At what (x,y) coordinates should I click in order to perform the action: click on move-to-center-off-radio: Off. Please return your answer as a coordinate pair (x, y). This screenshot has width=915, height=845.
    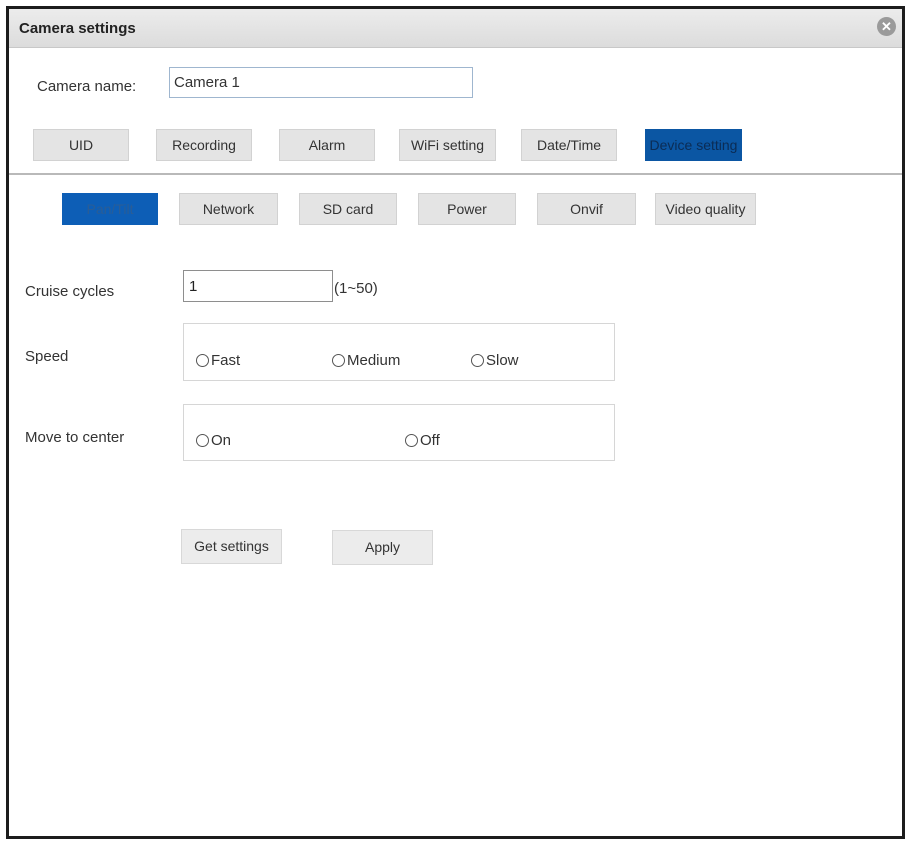
    Looking at the image, I should click on (422, 440).